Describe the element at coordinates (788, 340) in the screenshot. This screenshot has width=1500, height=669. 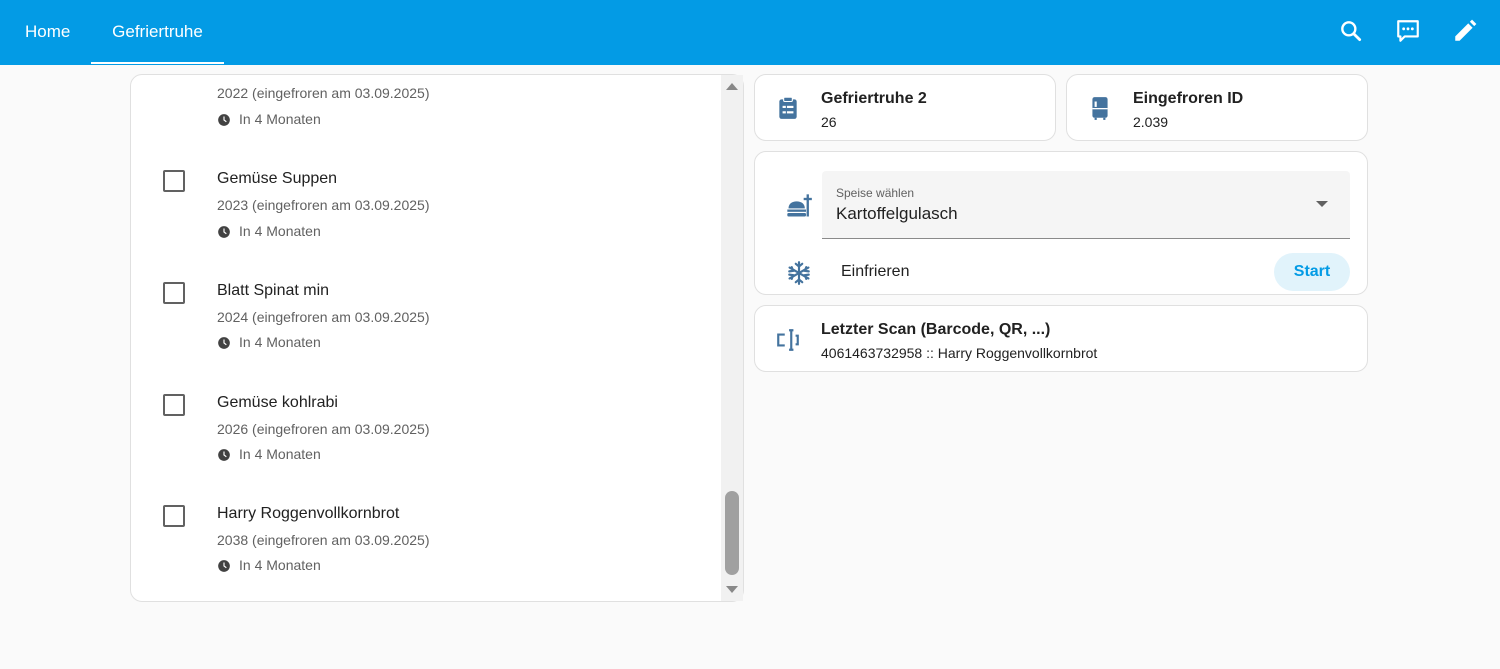
I see `scan-icon` at that location.